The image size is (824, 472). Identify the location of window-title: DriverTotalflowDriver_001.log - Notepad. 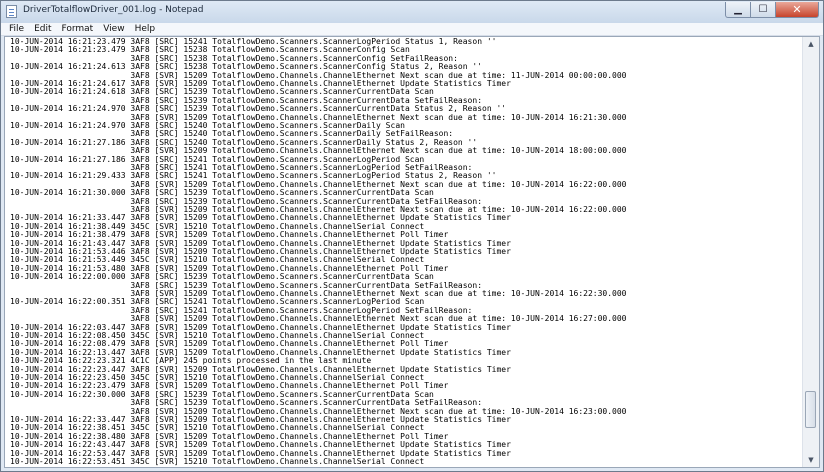
(113, 10).